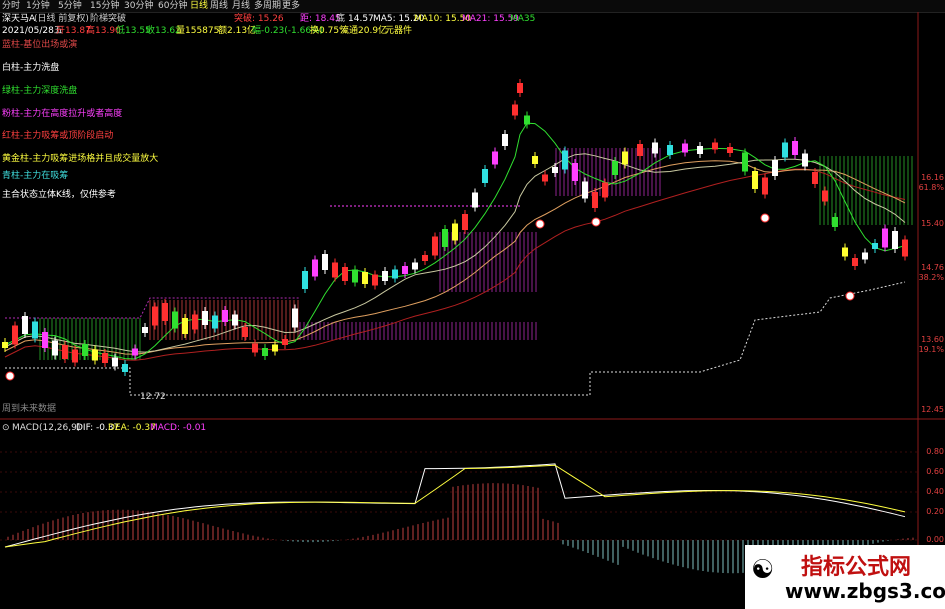  I want to click on macd-dea-line, so click(455, 506).